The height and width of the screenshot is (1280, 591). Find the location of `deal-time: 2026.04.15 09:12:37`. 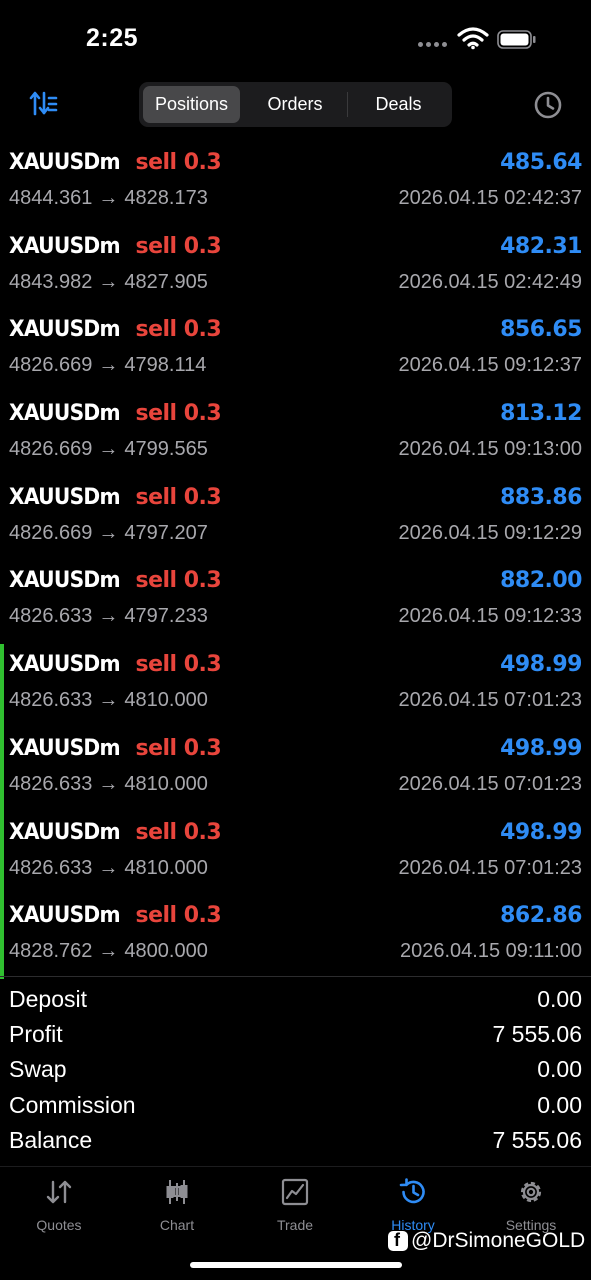

deal-time: 2026.04.15 09:12:37 is located at coordinates (490, 365).